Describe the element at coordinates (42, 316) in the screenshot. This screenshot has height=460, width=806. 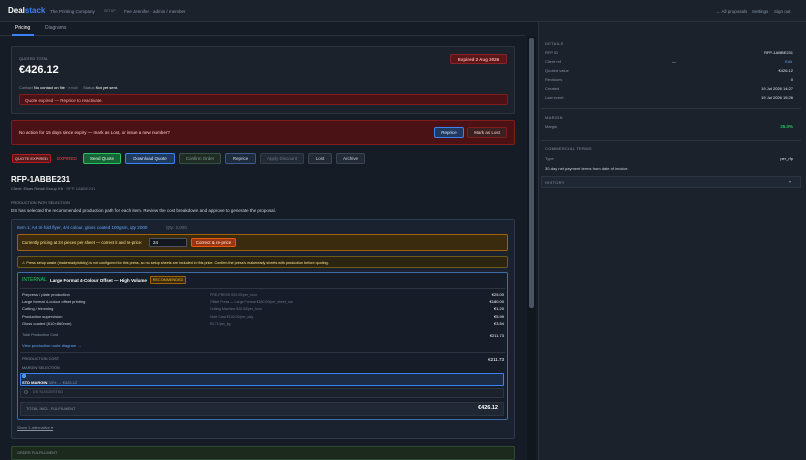
I see `cost-row-label: Production supervision` at that location.